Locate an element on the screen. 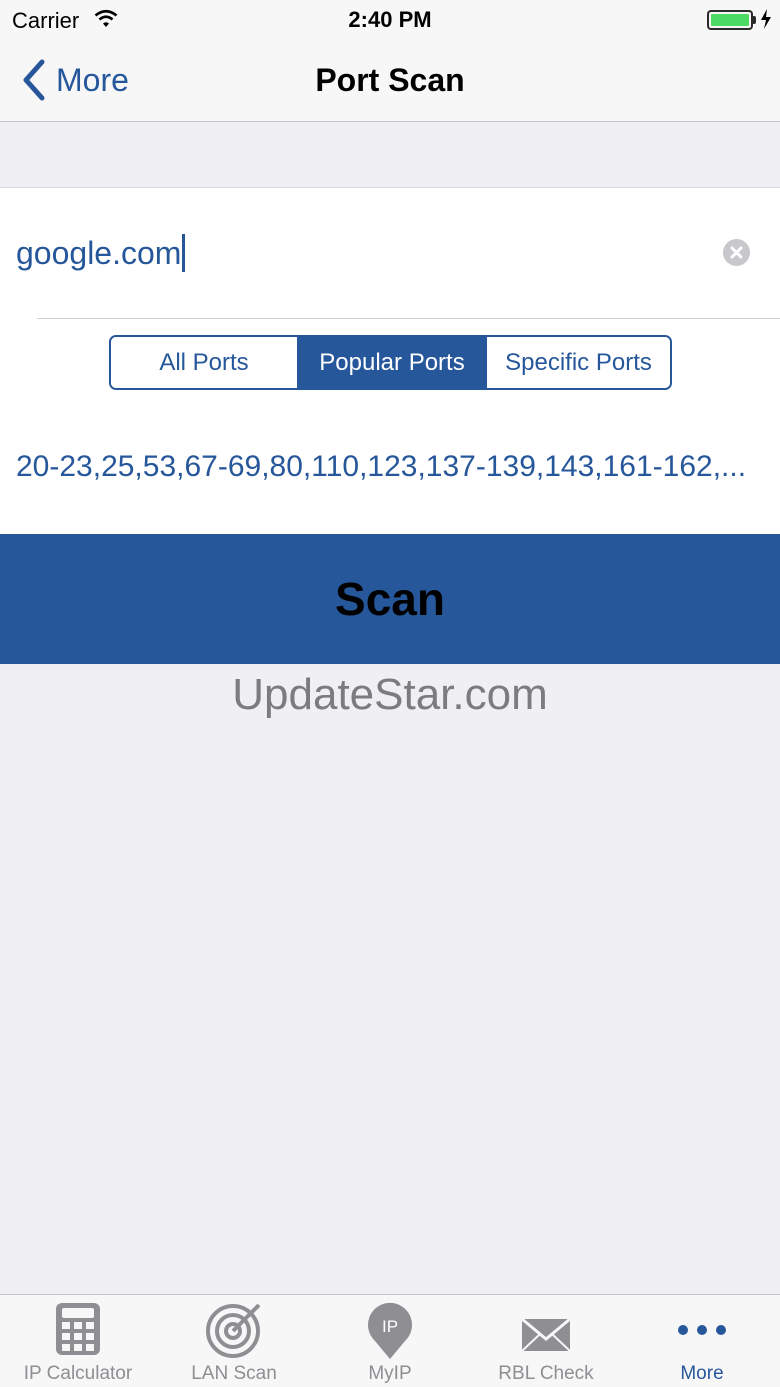  tab-label: LAN Scan is located at coordinates (234, 1373).